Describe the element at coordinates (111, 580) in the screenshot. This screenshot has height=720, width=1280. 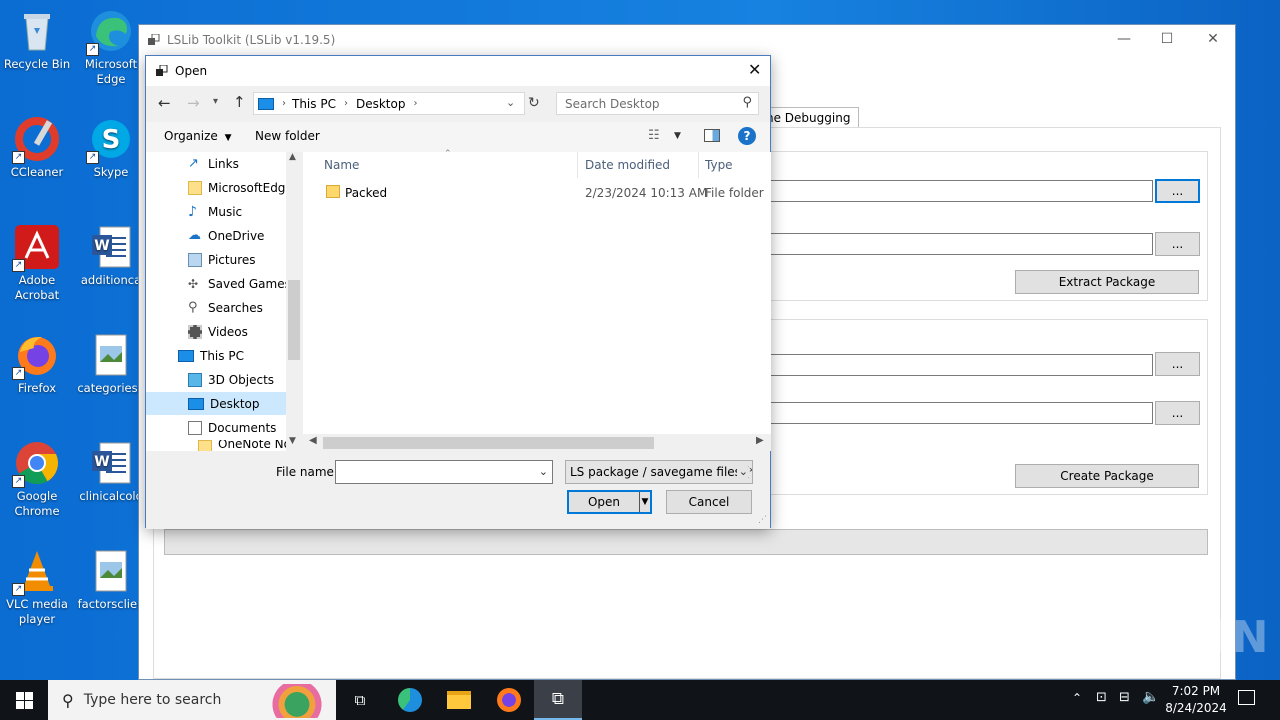
I see `desktop-icon-image-file-2: factorsclien` at that location.